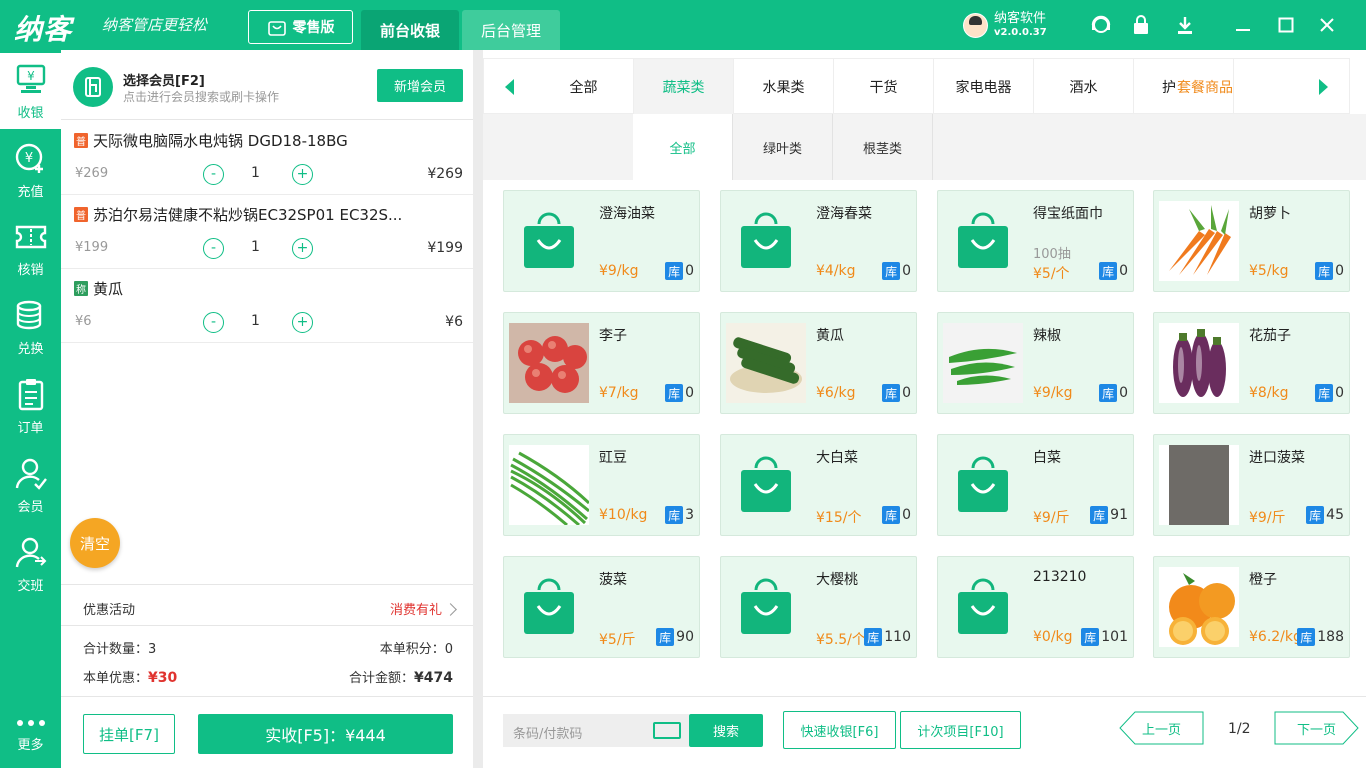 The image size is (1366, 768). I want to click on product-card: 豇豆 ¥10/kg 库 3, so click(601, 485).